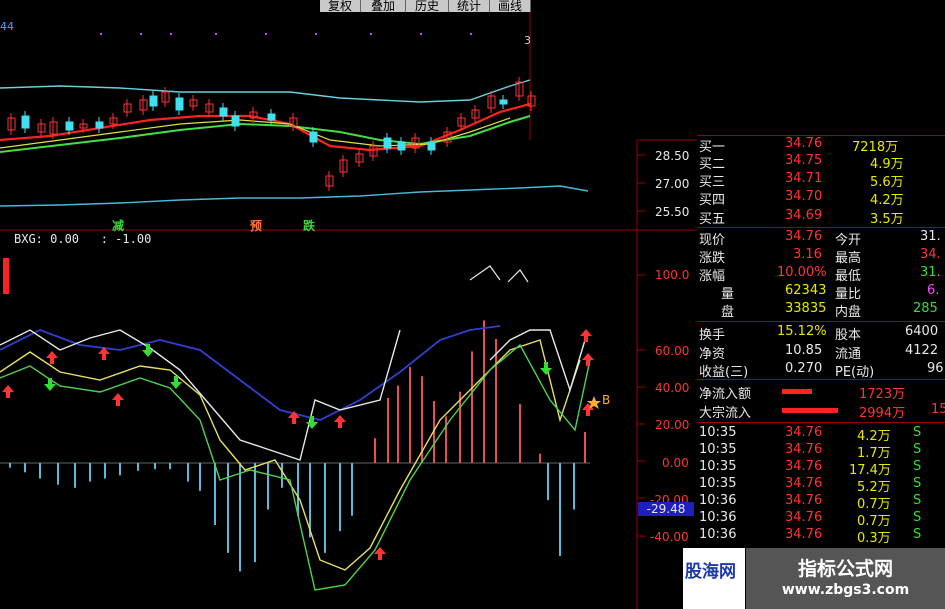 The height and width of the screenshot is (609, 945). Describe the element at coordinates (672, 425) in the screenshot. I see `axis-tick-label: 20.00` at that location.